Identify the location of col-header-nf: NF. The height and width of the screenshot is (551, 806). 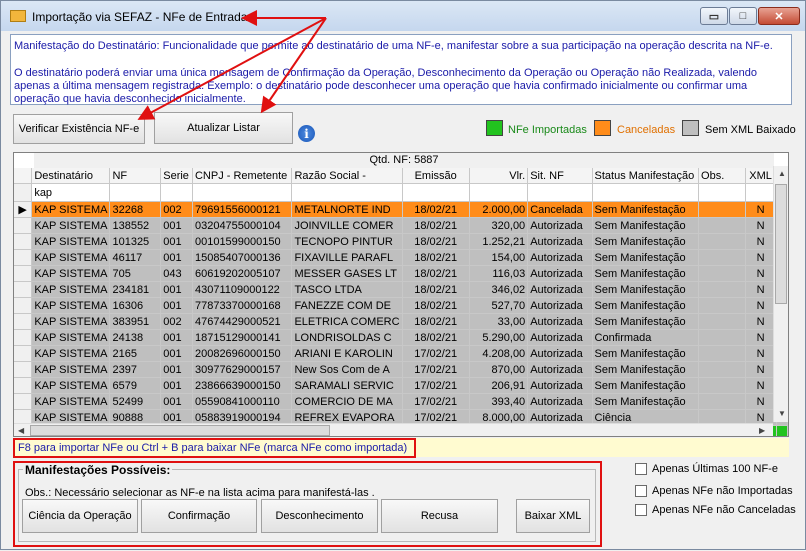
(135, 176).